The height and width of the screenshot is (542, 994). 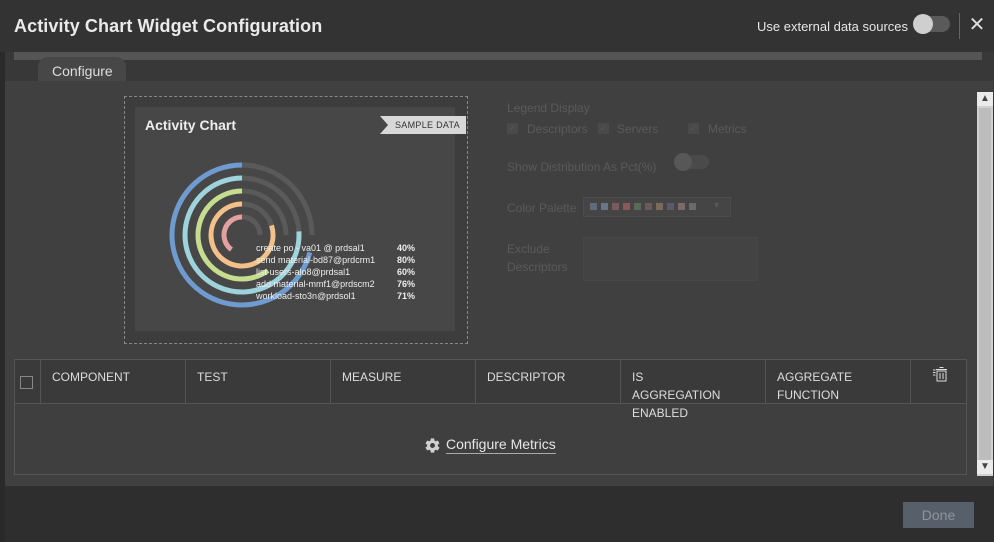 I want to click on tab-configure-label: Configure, so click(x=82, y=71).